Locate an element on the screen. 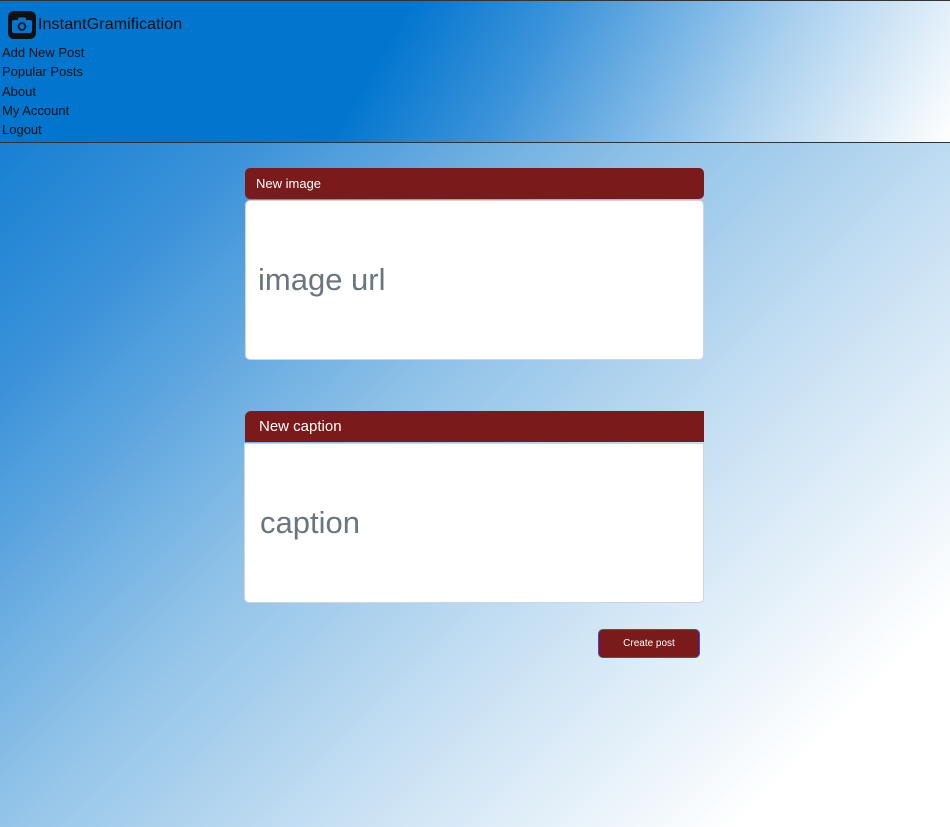 The width and height of the screenshot is (950, 827). caption-field-container is located at coordinates (474, 523).